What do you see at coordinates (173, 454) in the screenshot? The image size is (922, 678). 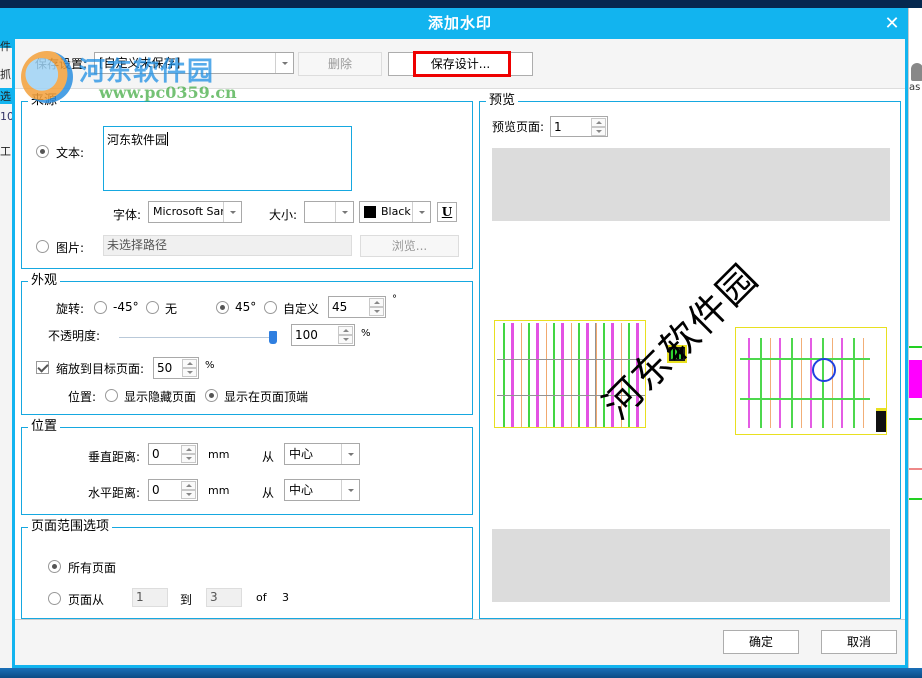 I see `vertical-distance-stepper: 0` at bounding box center [173, 454].